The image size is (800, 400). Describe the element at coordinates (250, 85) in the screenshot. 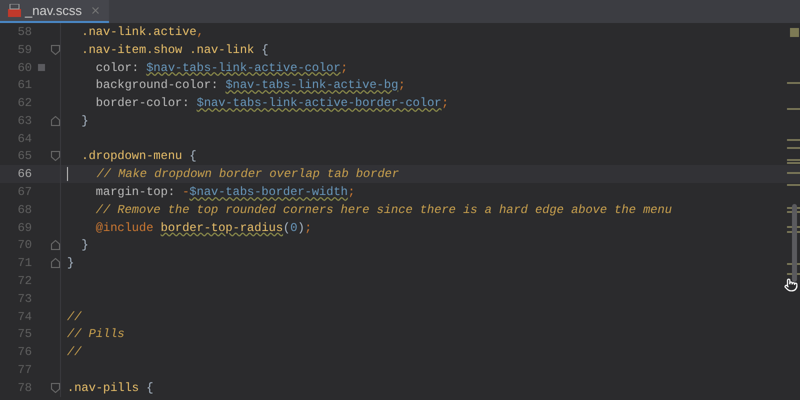

I see `code-line: background-color: $nav-tabs-link-active-bg;` at that location.